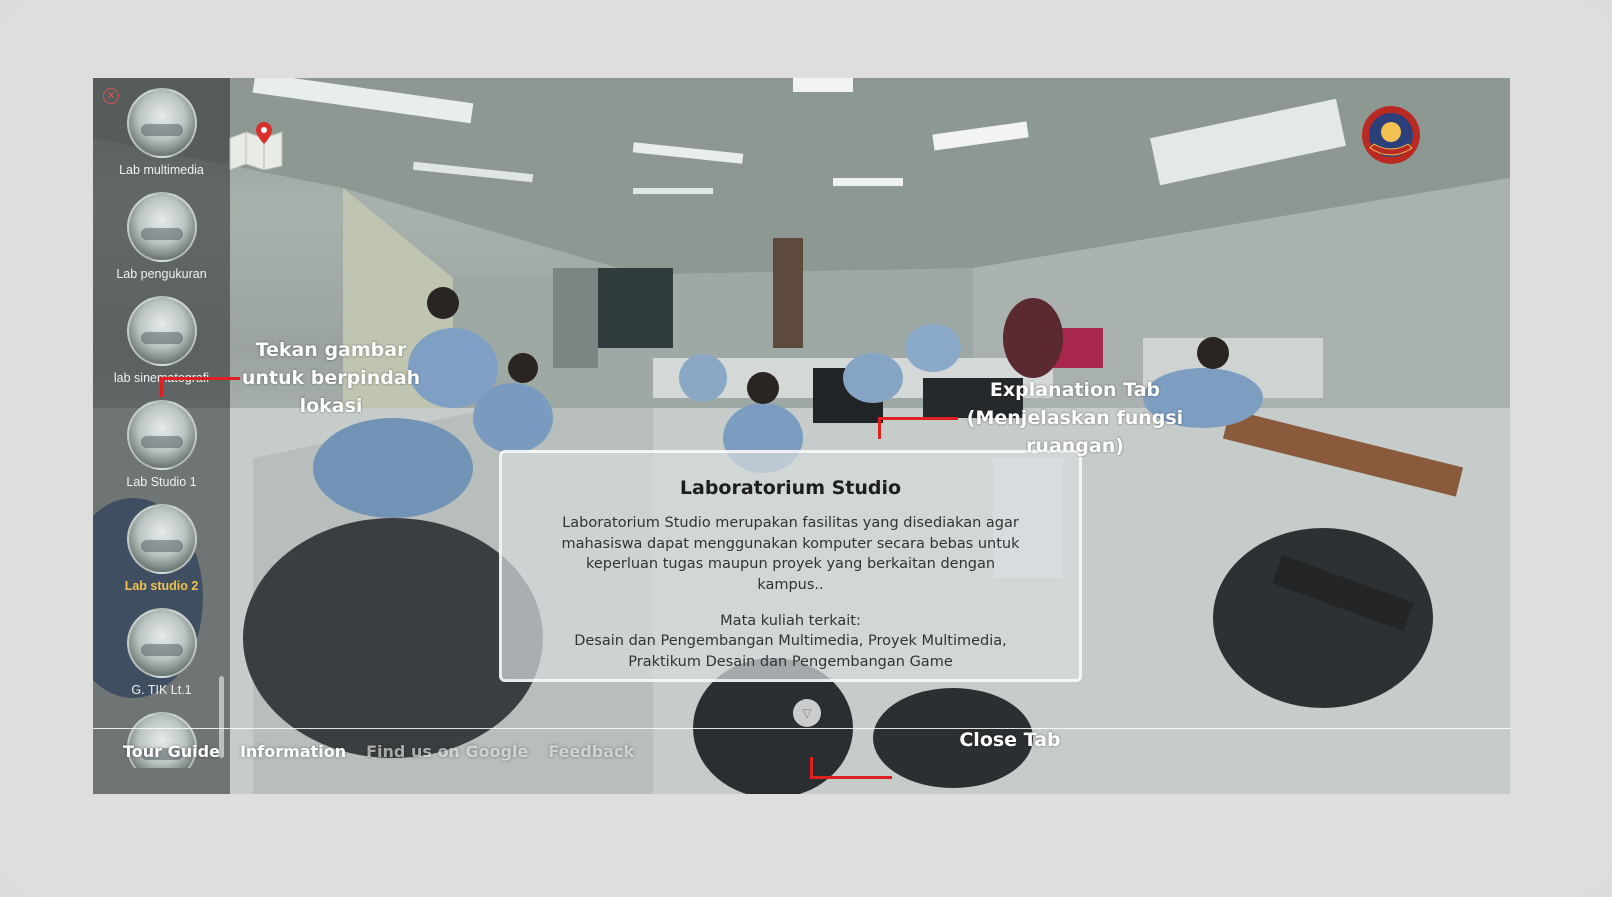 The height and width of the screenshot is (897, 1612). I want to click on thumb-label: Lab studio 2, so click(161, 586).